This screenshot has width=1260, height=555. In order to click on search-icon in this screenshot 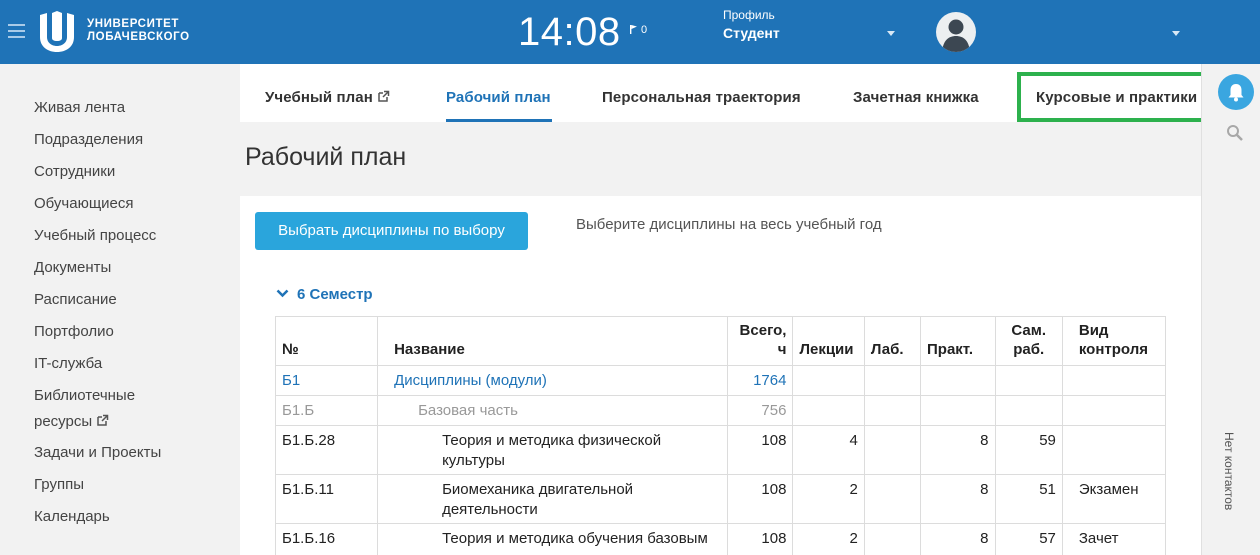, I will do `click(1235, 133)`.